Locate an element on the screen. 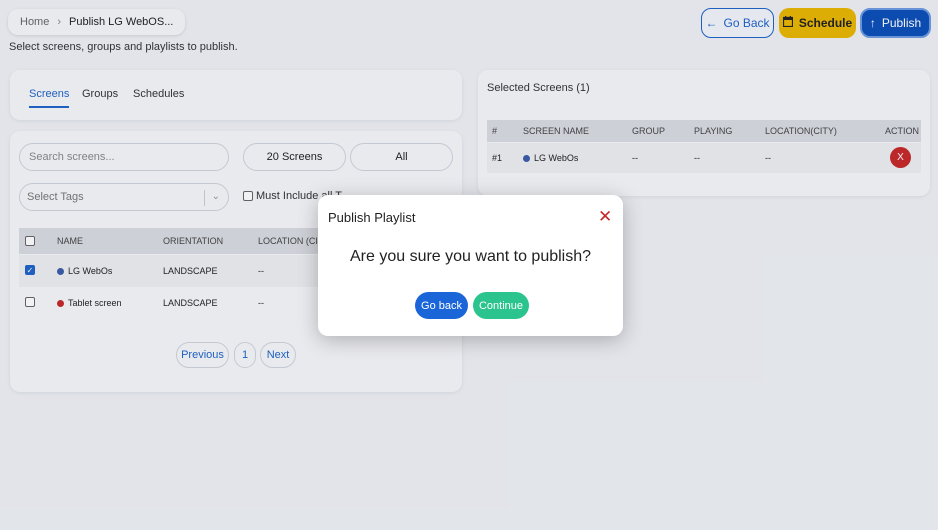 The height and width of the screenshot is (530, 938). close-icon: ✕ is located at coordinates (605, 217).